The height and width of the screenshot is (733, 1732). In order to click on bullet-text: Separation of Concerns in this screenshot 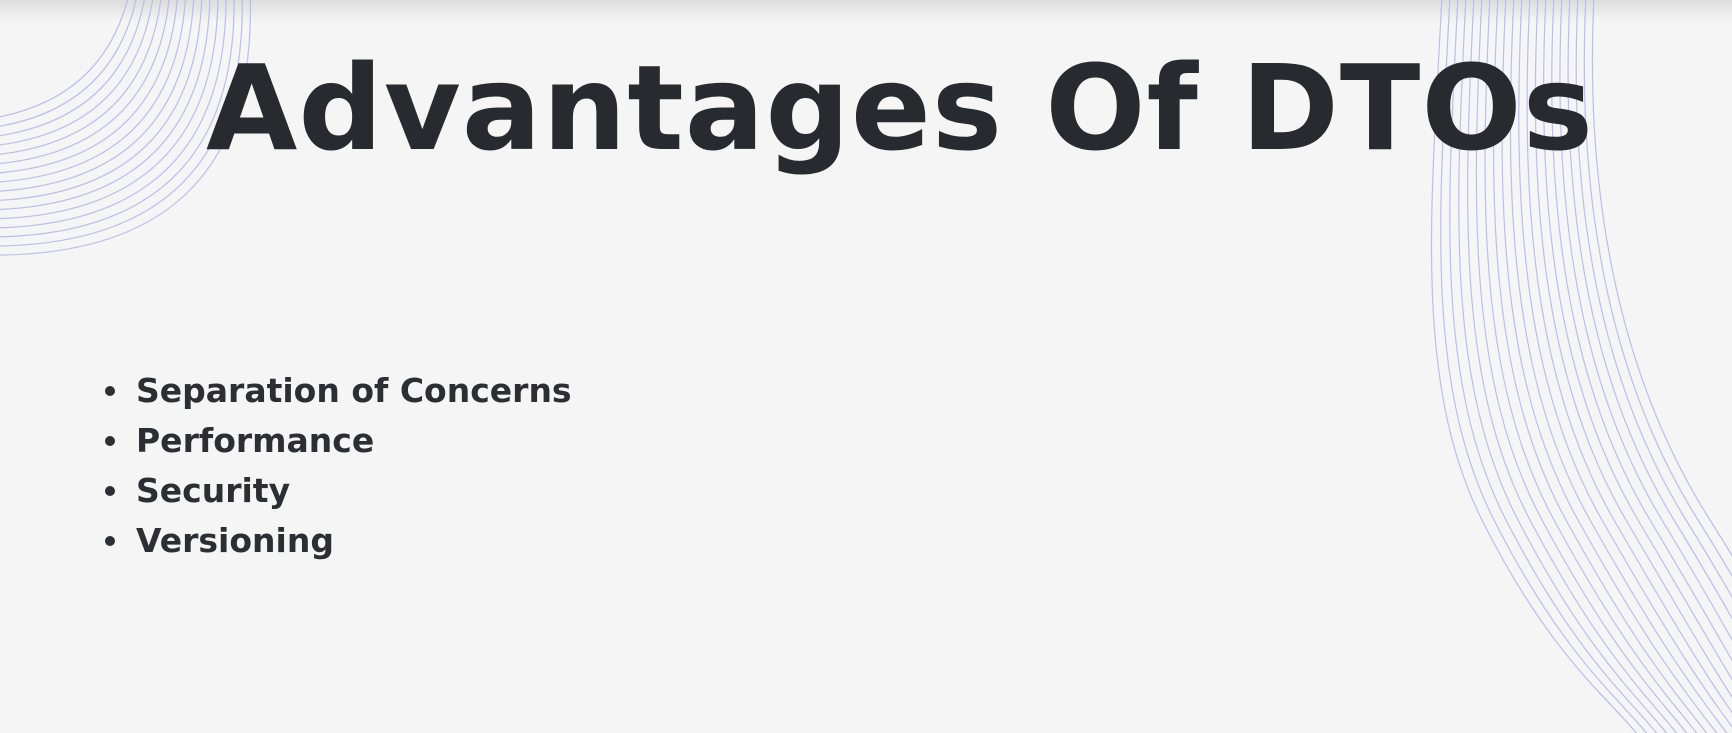, I will do `click(354, 390)`.